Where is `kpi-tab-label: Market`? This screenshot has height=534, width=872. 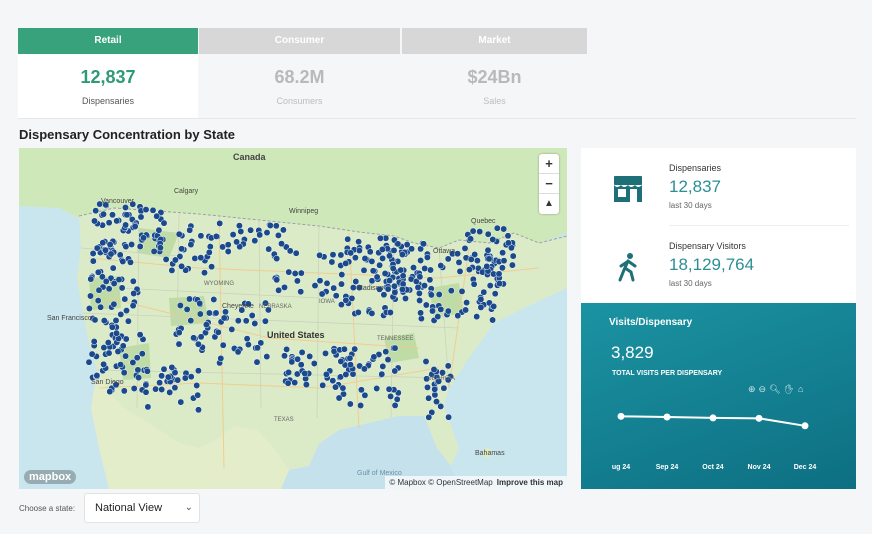
kpi-tab-label: Market is located at coordinates (494, 41).